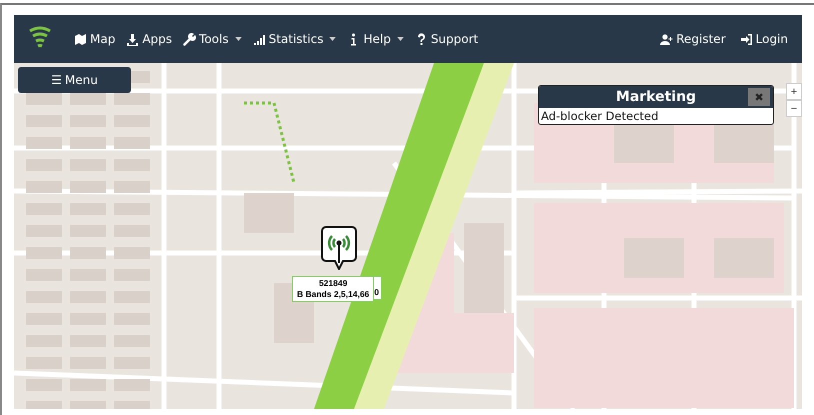 The height and width of the screenshot is (415, 814). I want to click on nav-link: Map, so click(95, 39).